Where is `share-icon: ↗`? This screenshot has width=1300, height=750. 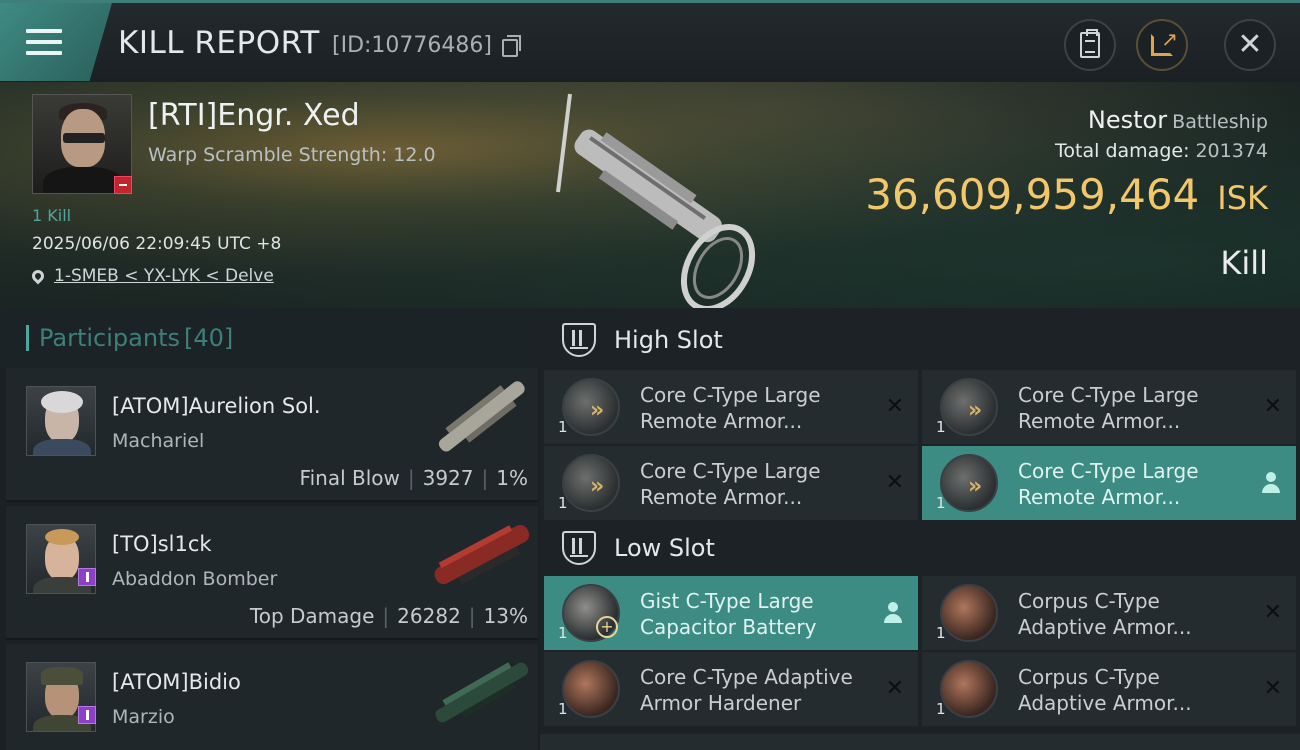
share-icon: ↗ is located at coordinates (1164, 42).